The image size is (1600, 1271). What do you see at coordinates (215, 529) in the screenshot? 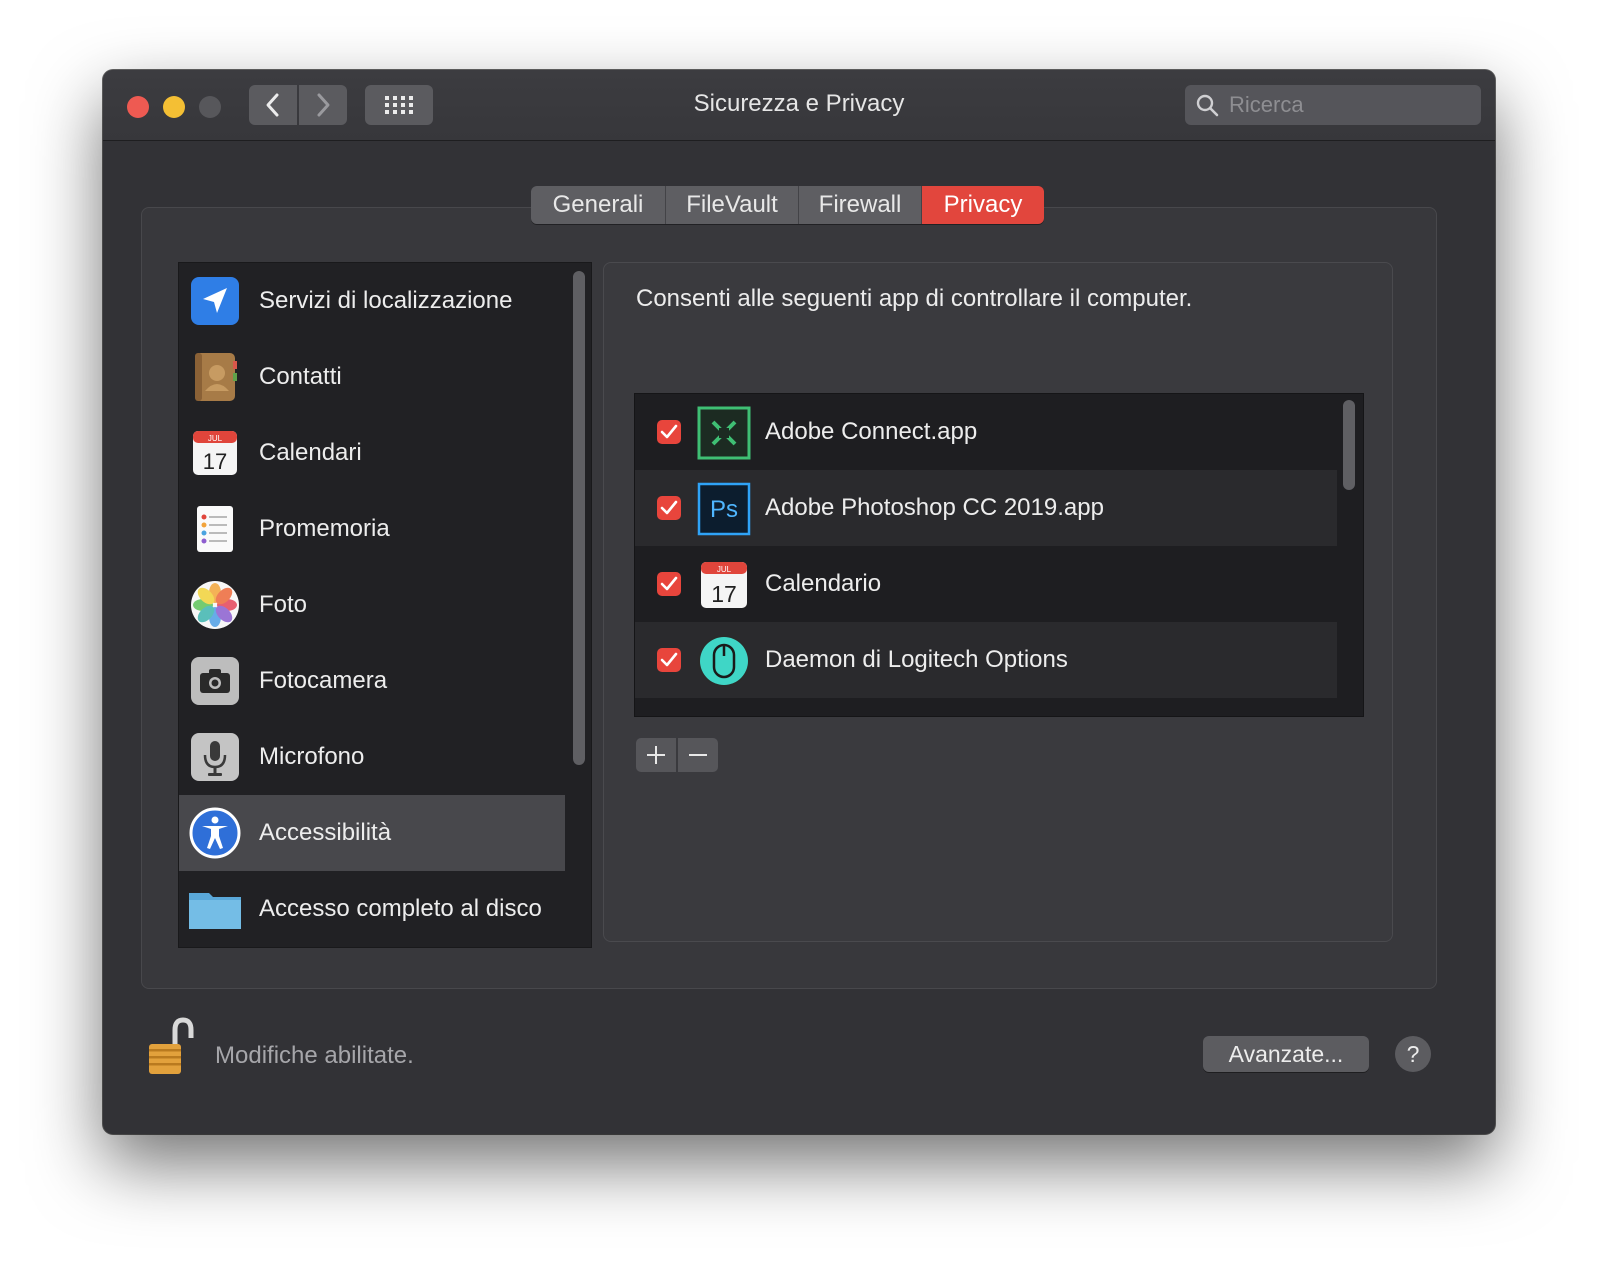
I see `reminders-icon` at bounding box center [215, 529].